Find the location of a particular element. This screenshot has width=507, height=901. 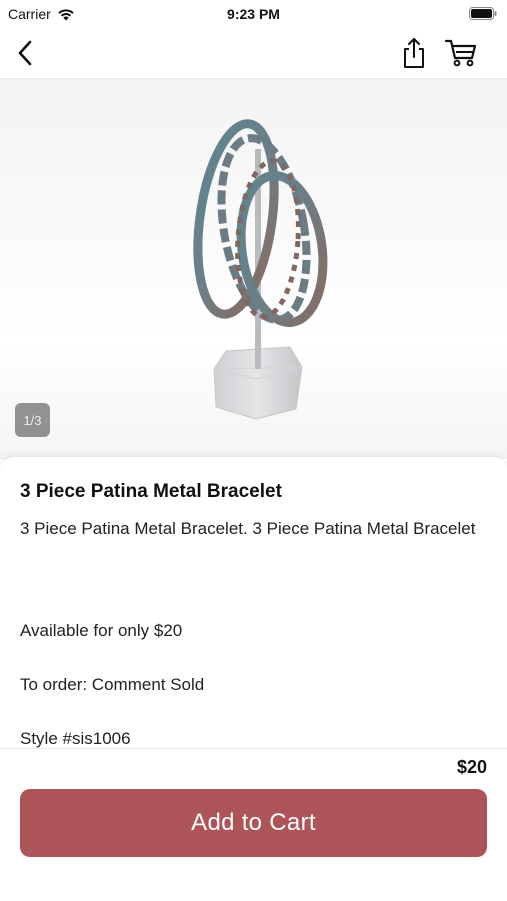

product-price: $20 is located at coordinates (471, 767).